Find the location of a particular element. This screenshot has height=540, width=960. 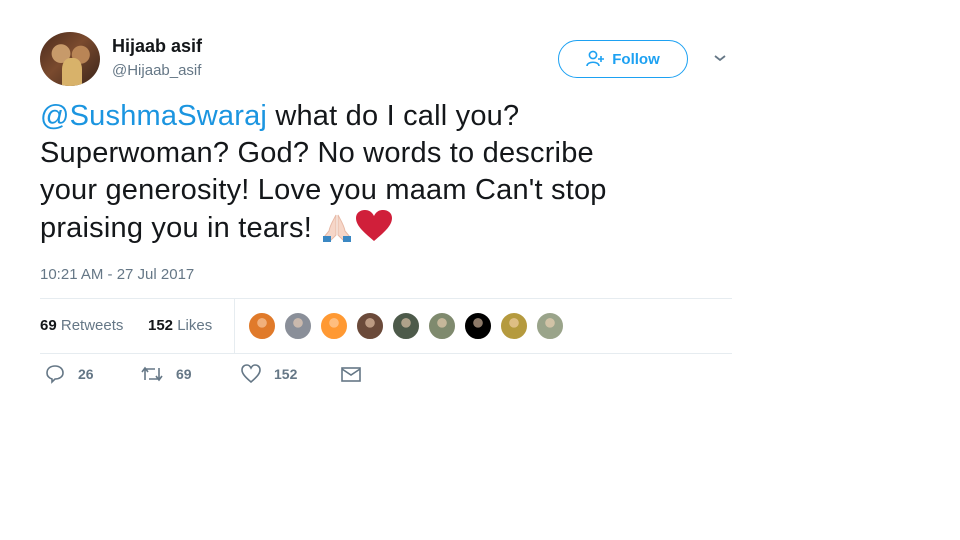

tweet-header: Hijaab asif @Hijaab_asif Follow is located at coordinates (386, 59).